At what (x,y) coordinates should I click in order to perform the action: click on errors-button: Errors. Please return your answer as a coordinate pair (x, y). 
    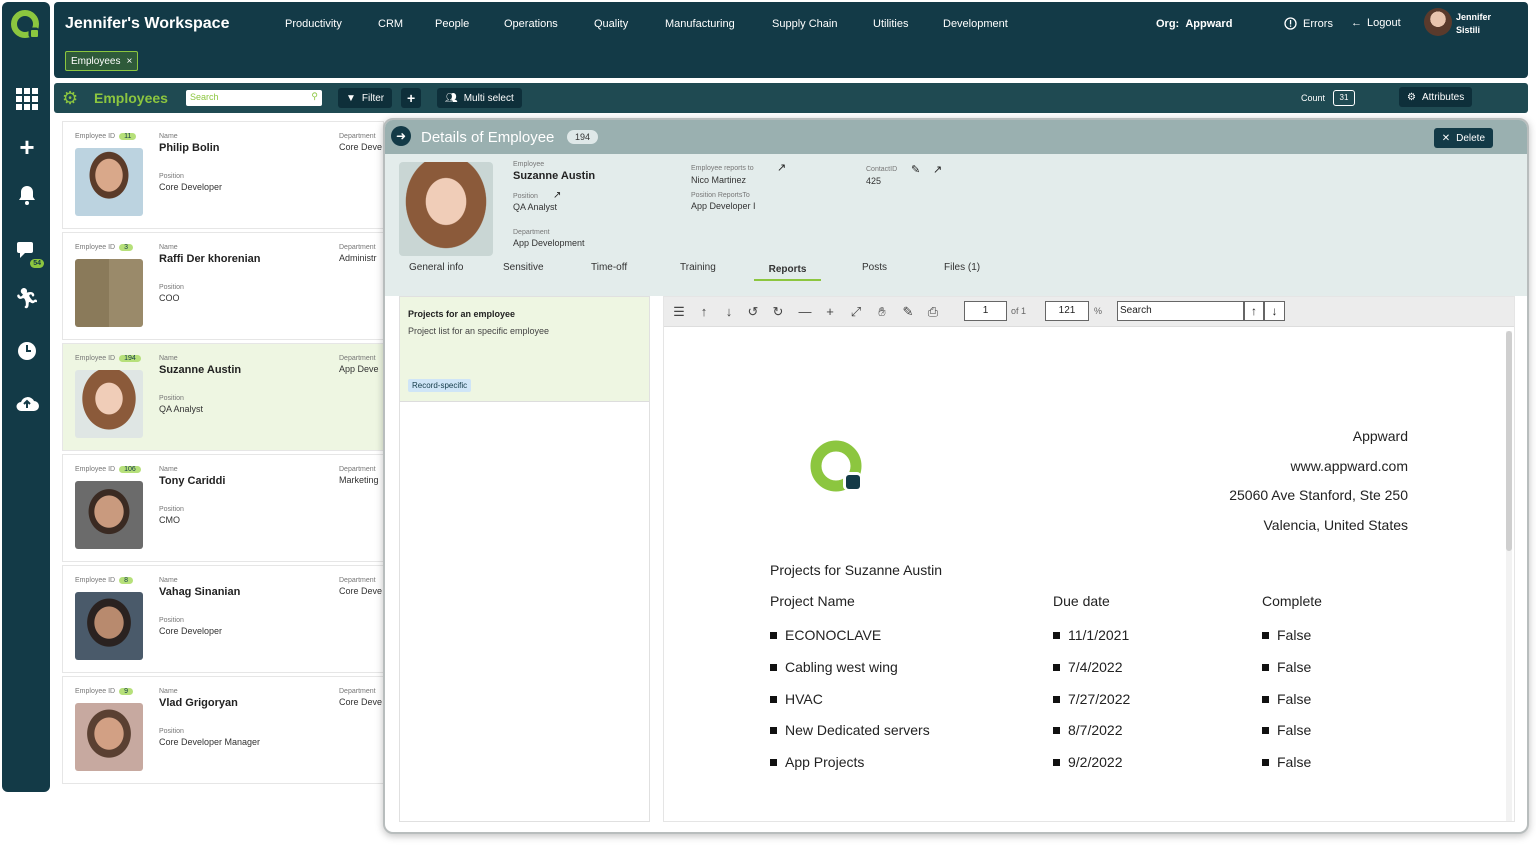
    Looking at the image, I should click on (1308, 23).